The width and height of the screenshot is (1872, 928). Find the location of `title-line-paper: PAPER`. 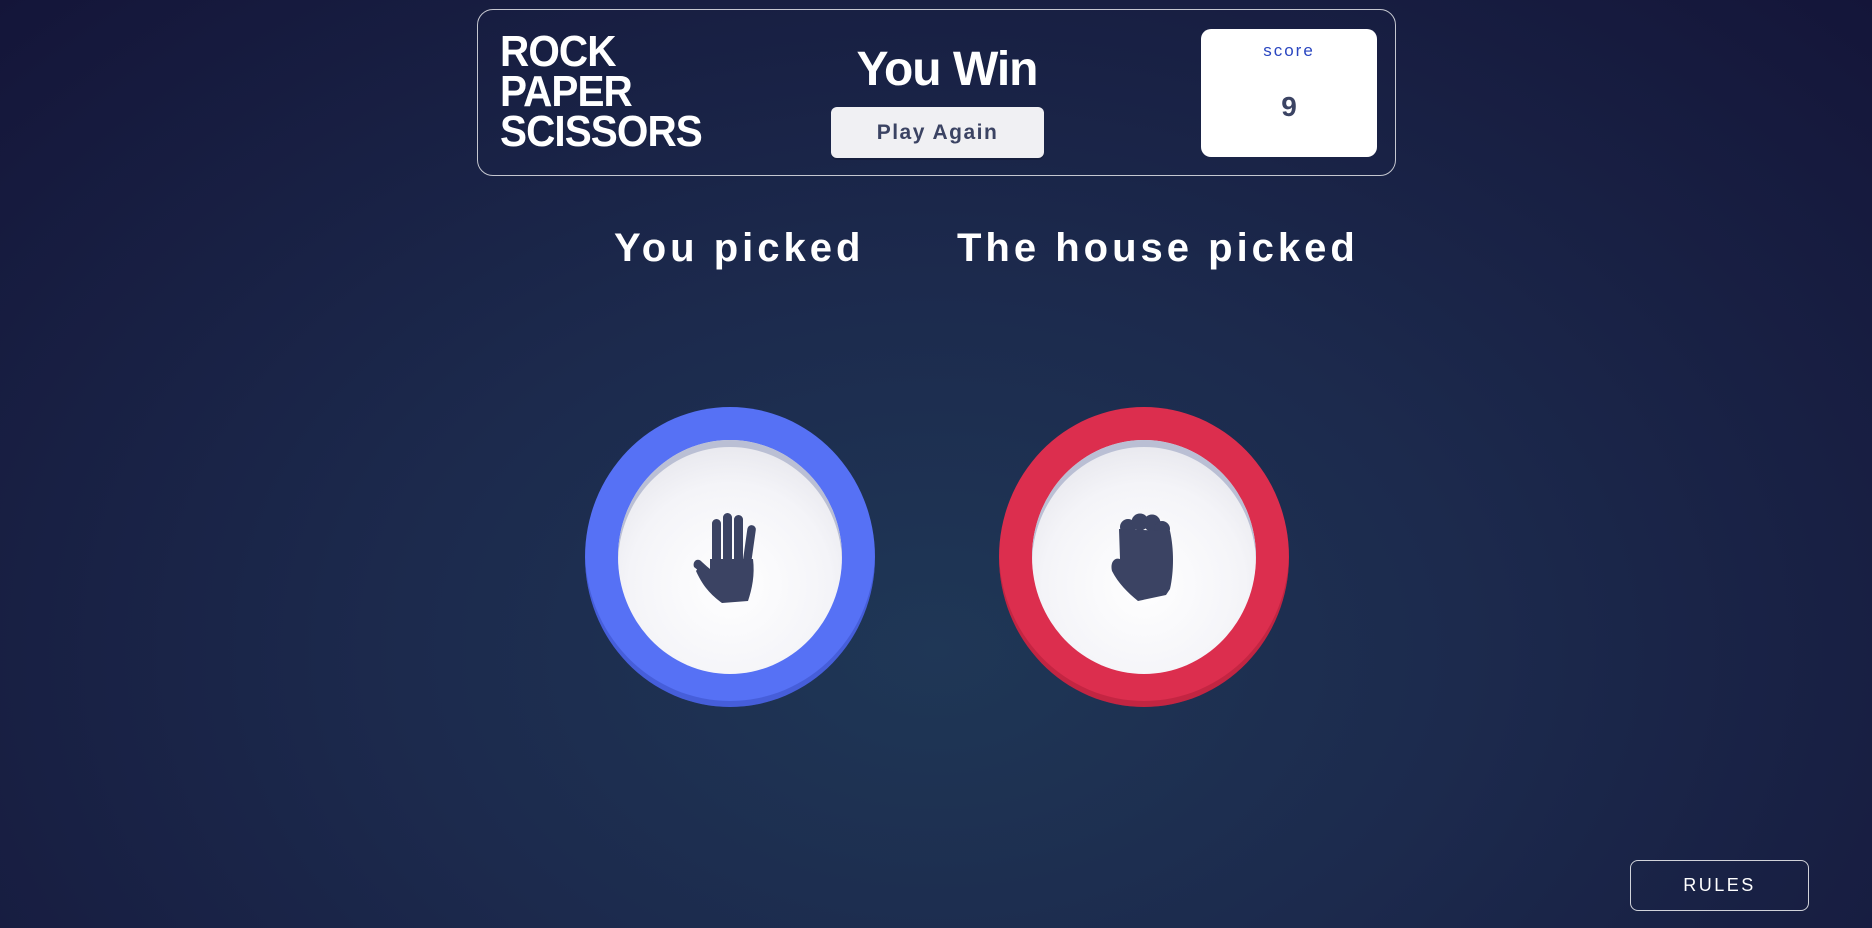

title-line-paper: PAPER is located at coordinates (566, 91).